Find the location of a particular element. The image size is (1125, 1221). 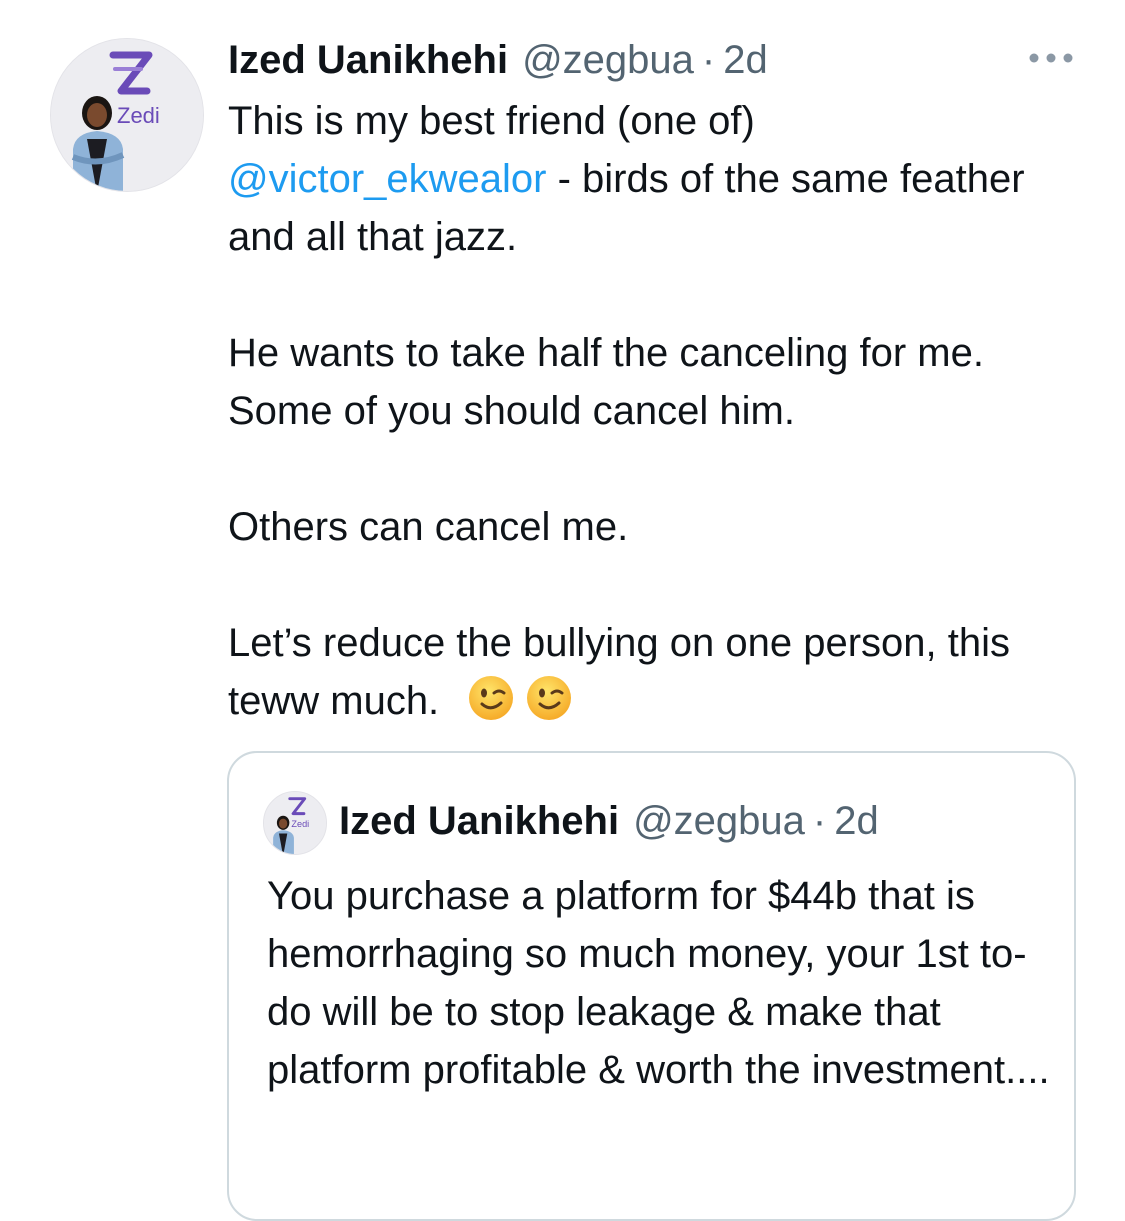

tweet-header: Ized Uanikhehi @zegbua · 2d is located at coordinates (498, 60).